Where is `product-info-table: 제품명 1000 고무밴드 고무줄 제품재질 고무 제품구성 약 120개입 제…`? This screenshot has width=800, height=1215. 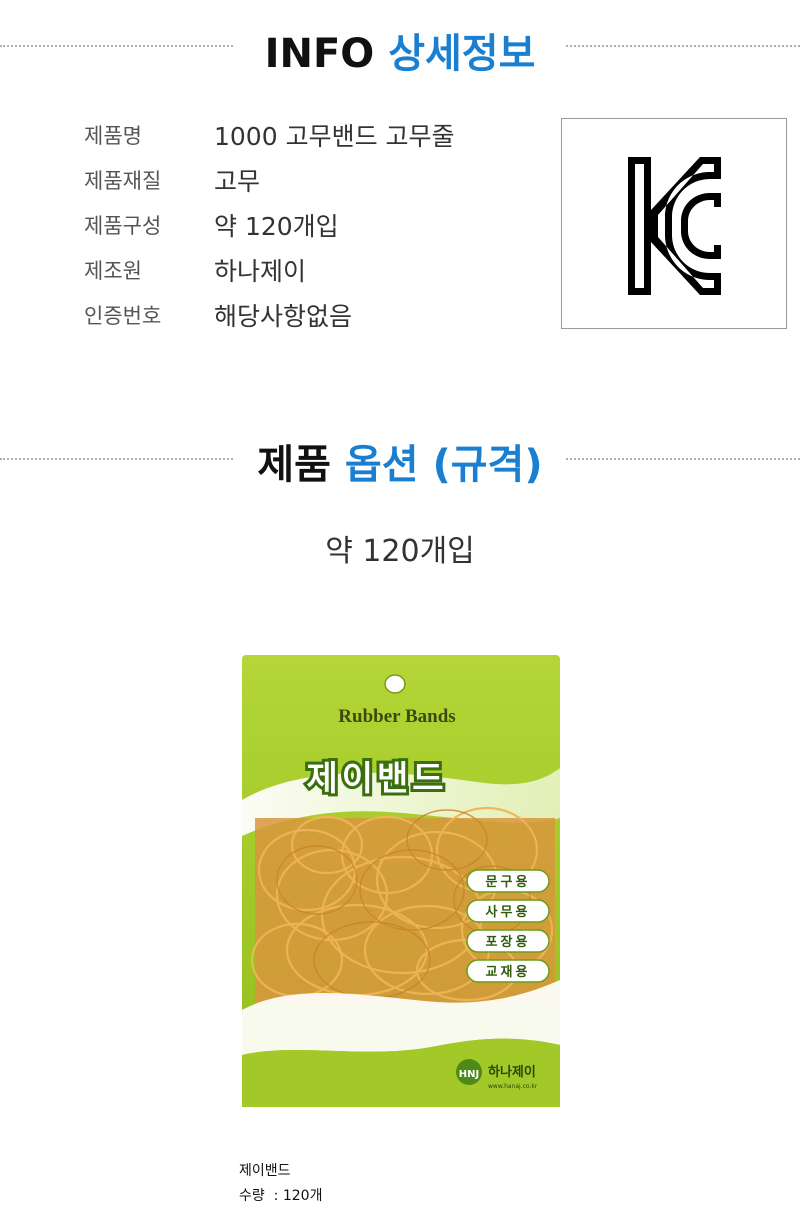
product-info-table: 제품명 1000 고무밴드 고무줄 제품재질 고무 제품구성 약 120개입 제… is located at coordinates (269, 224).